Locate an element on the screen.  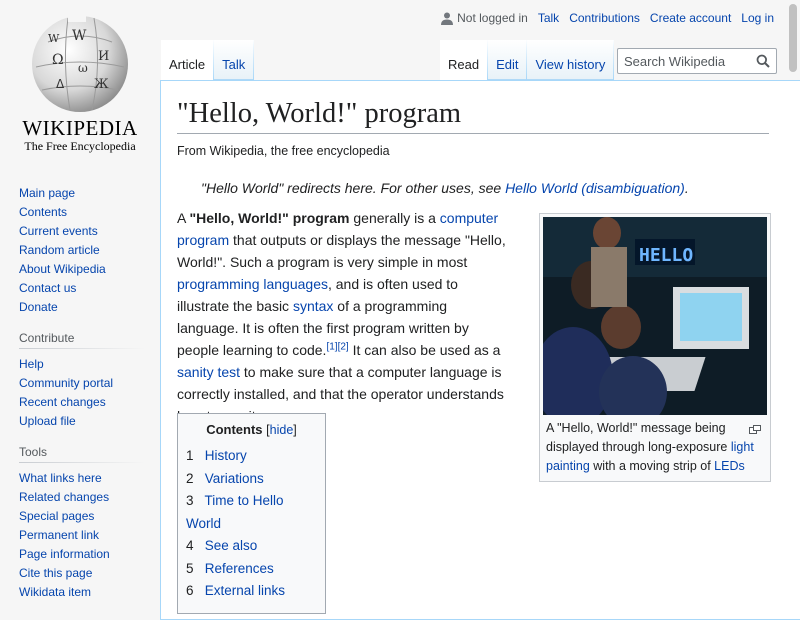
toc-hide-toggle: [hide] is located at coordinates (281, 430).